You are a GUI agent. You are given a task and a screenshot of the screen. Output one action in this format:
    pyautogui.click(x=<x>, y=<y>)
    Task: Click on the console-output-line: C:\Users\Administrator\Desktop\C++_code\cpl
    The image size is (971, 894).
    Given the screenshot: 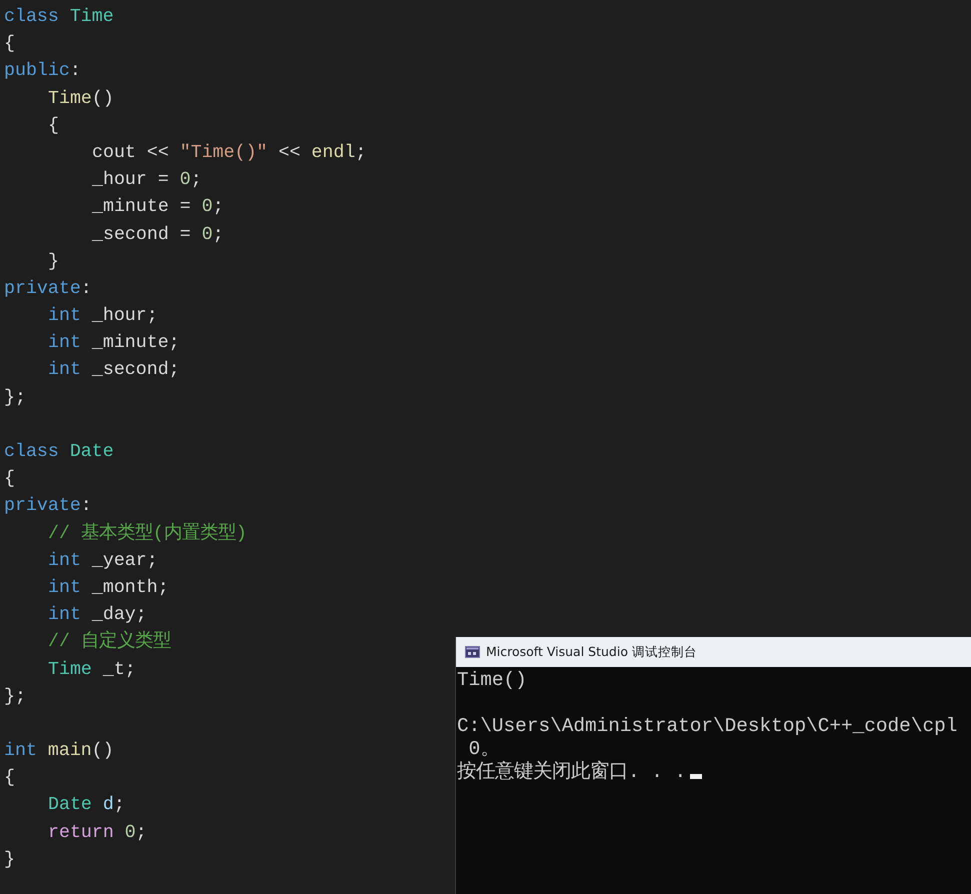 What is the action you would take?
    pyautogui.click(x=707, y=726)
    